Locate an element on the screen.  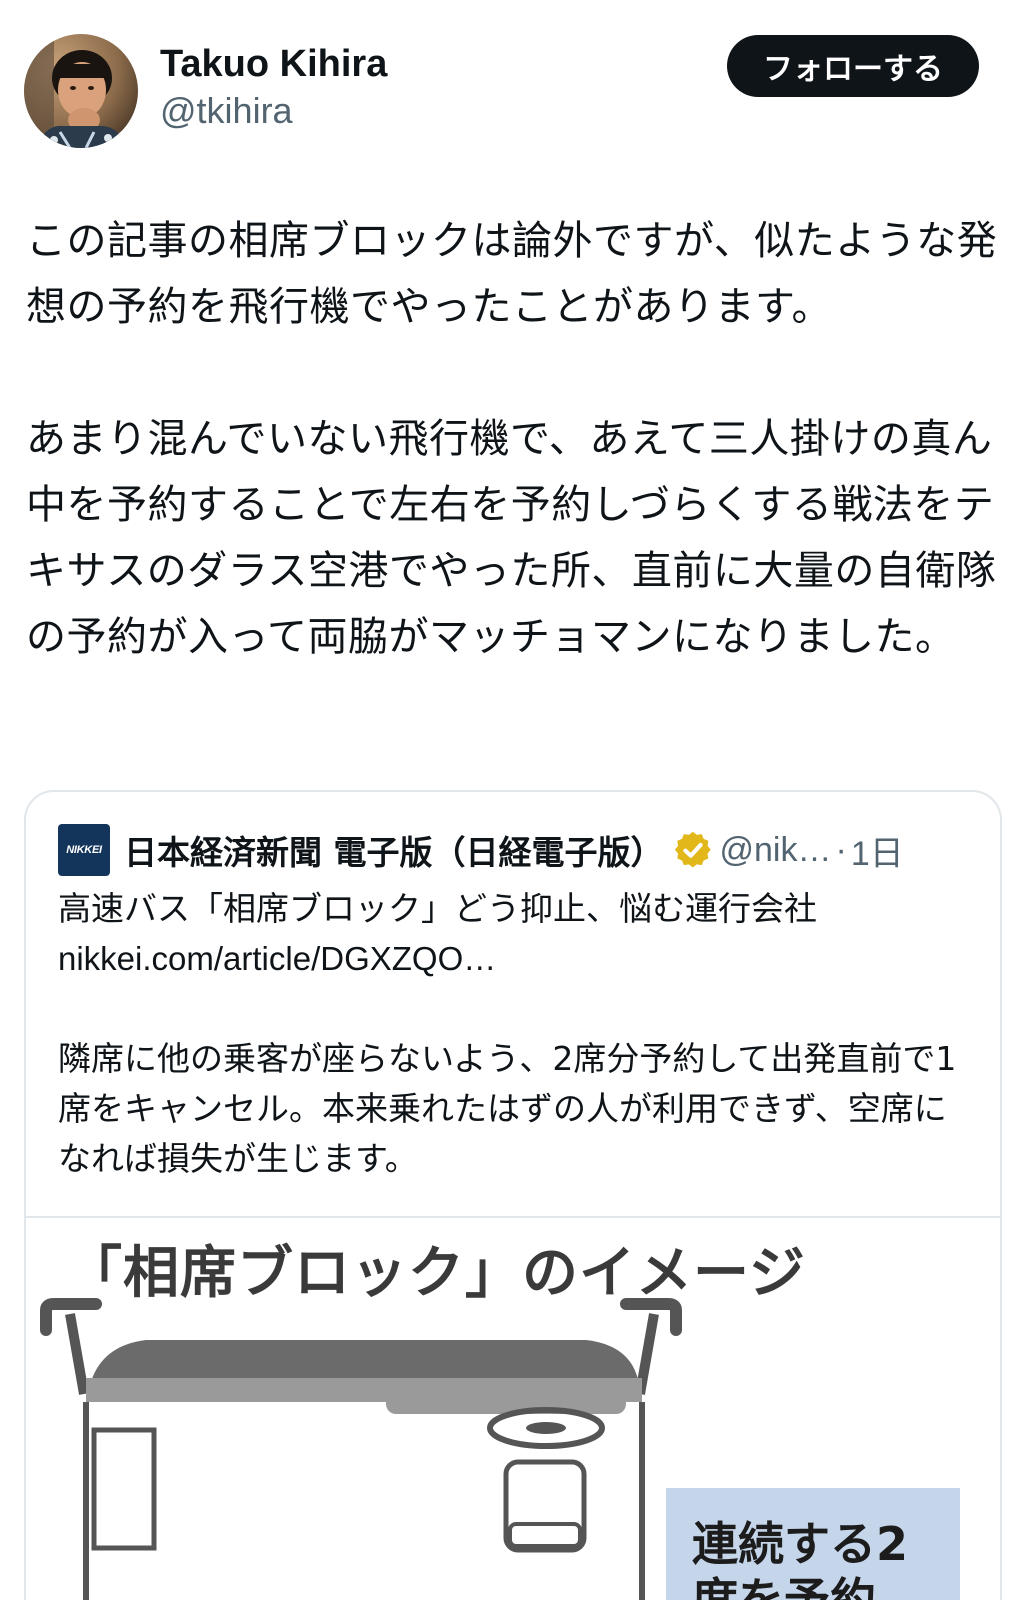
quoted-headline: 高速バス「相席ブロック」どう抑止、悩む運行会社 is located at coordinates (437, 908).